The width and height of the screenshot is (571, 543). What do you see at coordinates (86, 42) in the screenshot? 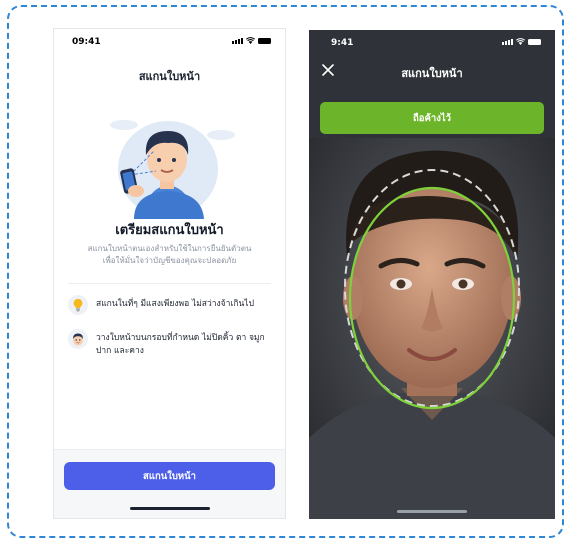
I see `status-time: 09:41` at bounding box center [86, 42].